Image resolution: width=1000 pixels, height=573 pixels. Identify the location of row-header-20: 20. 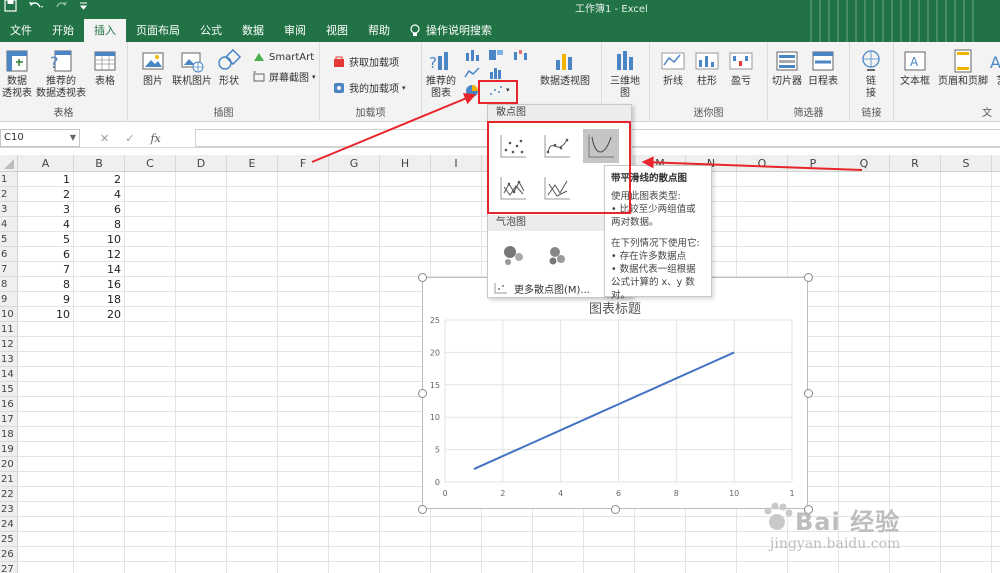
(9, 464).